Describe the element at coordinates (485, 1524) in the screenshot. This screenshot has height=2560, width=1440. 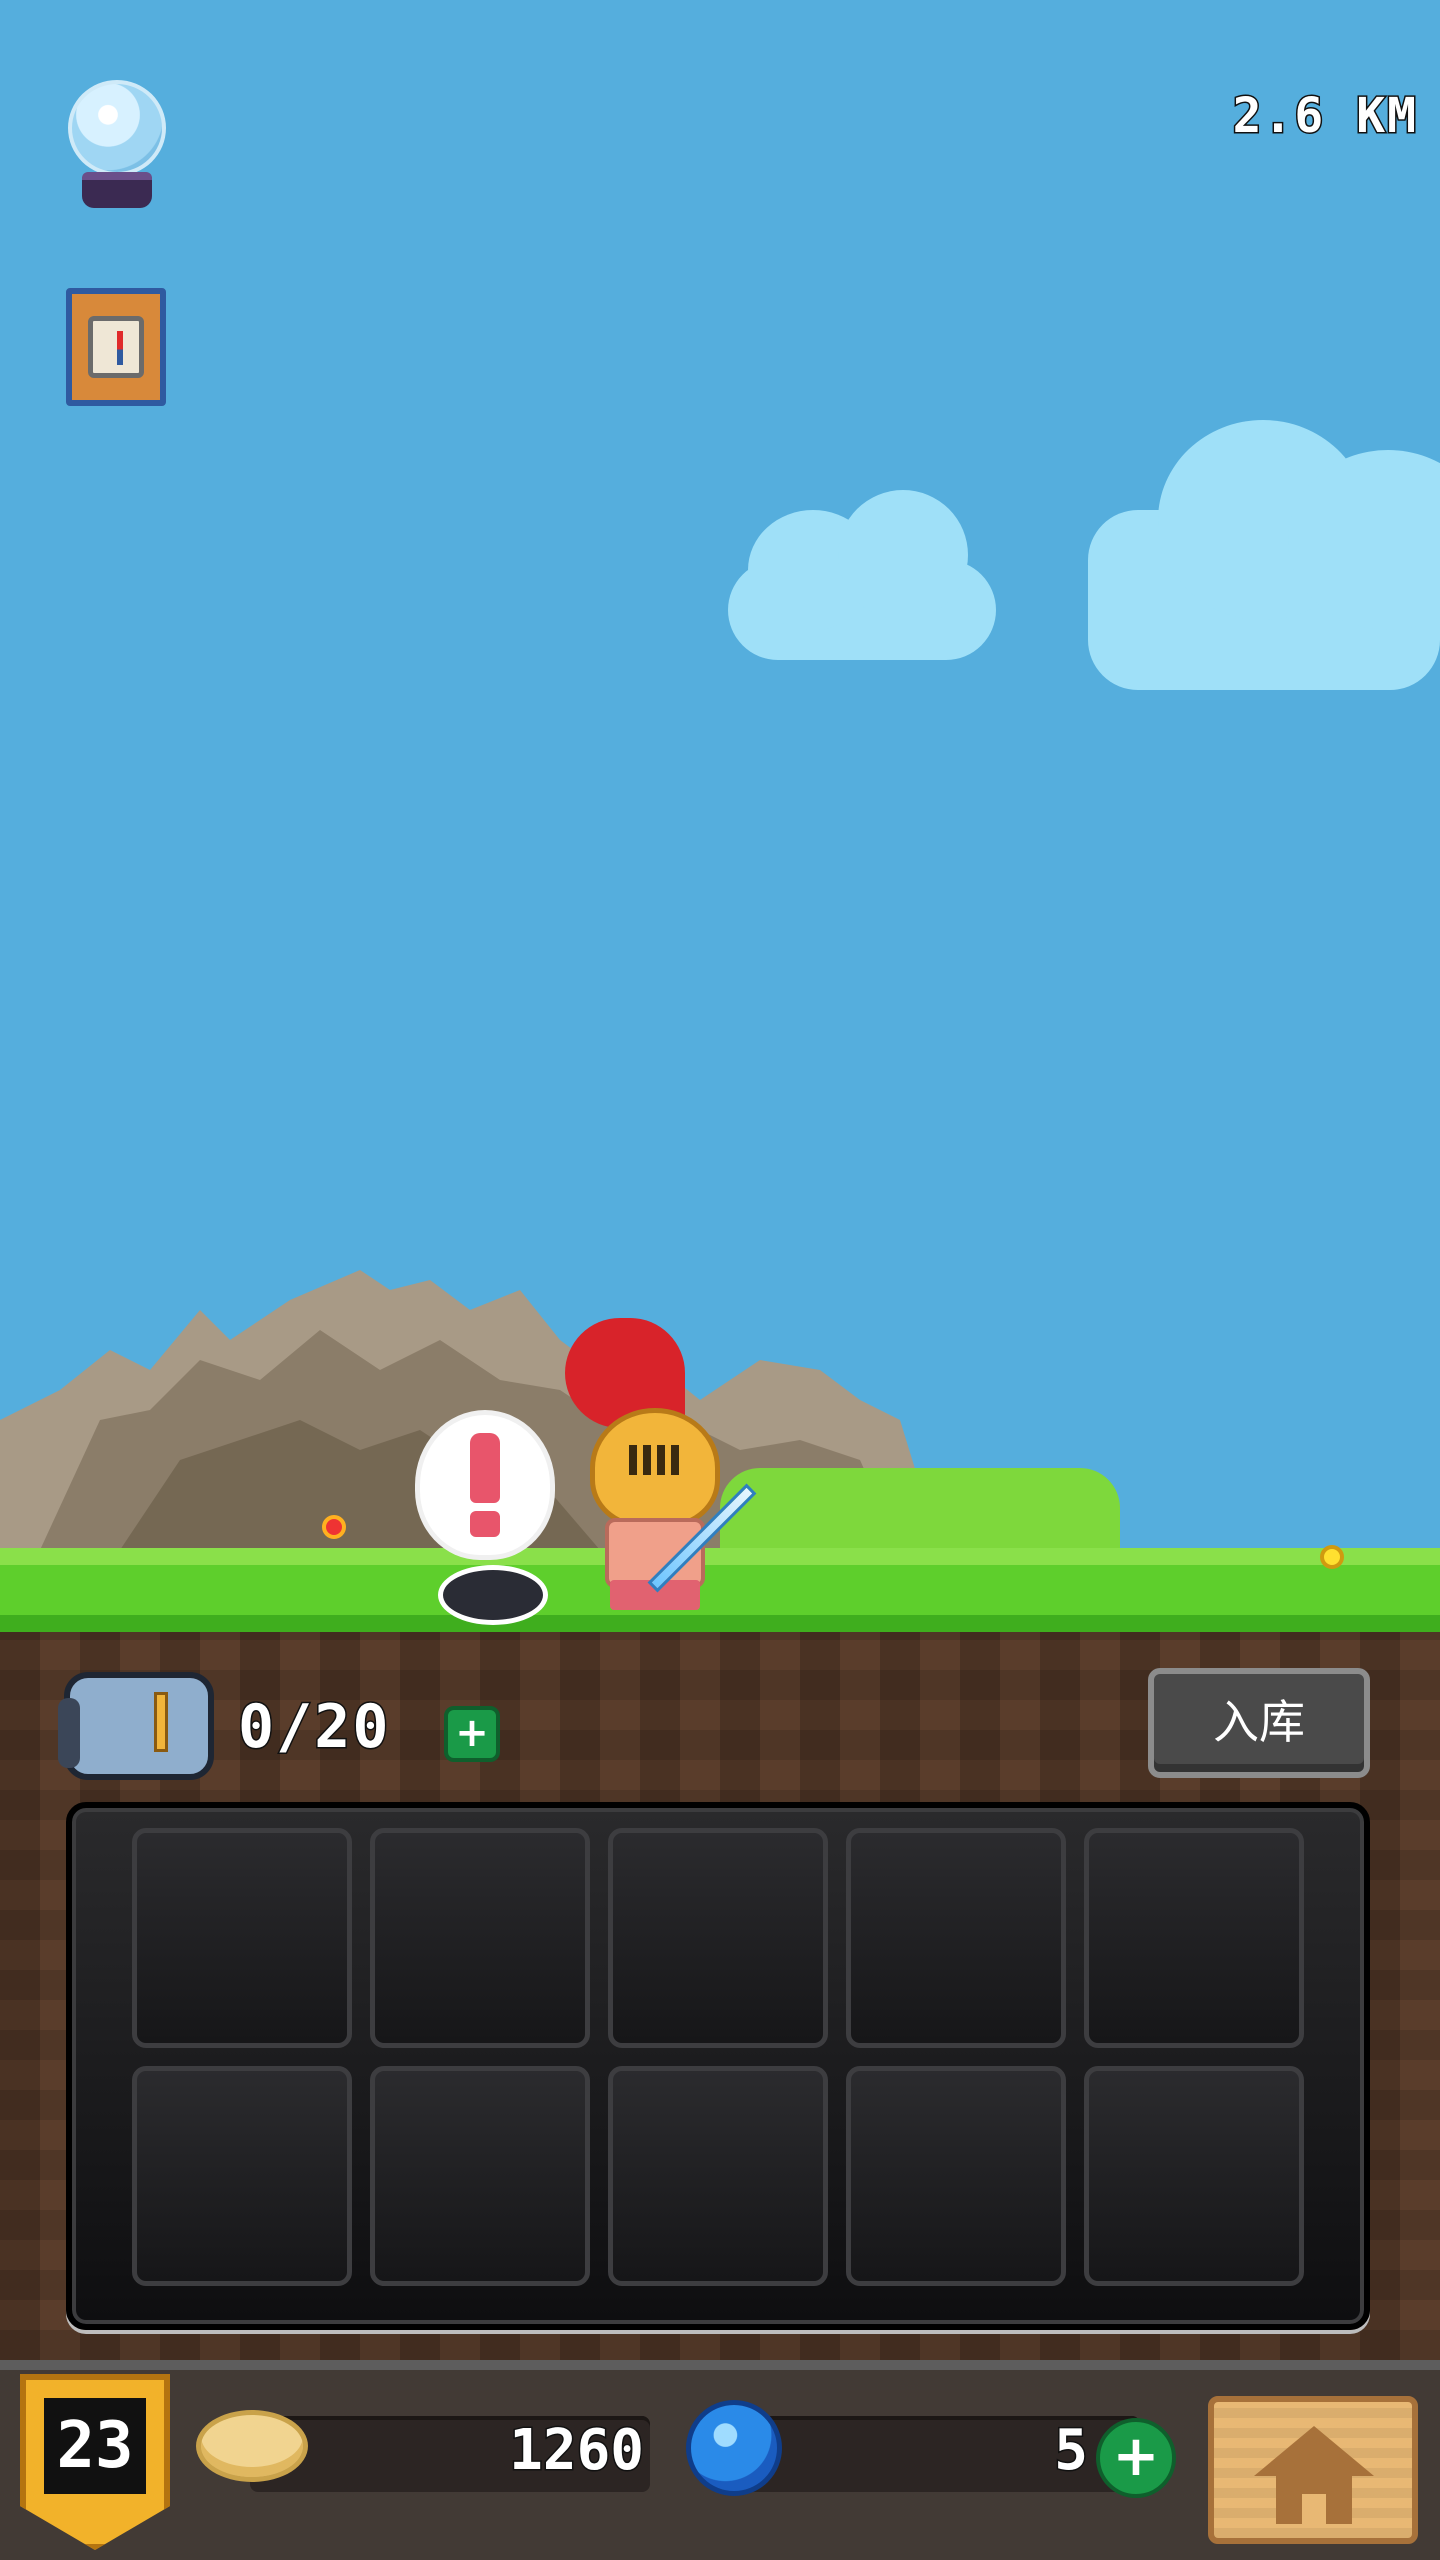
I see `exclamation-dot` at that location.